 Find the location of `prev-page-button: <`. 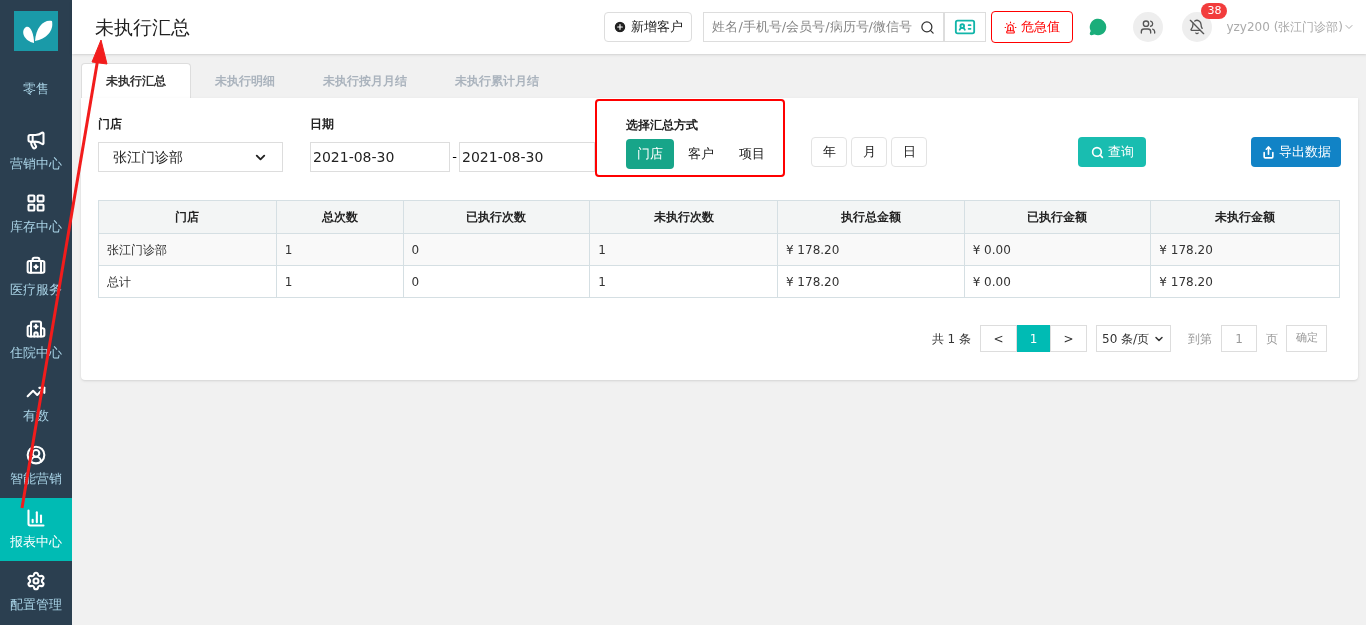

prev-page-button: < is located at coordinates (998, 338).